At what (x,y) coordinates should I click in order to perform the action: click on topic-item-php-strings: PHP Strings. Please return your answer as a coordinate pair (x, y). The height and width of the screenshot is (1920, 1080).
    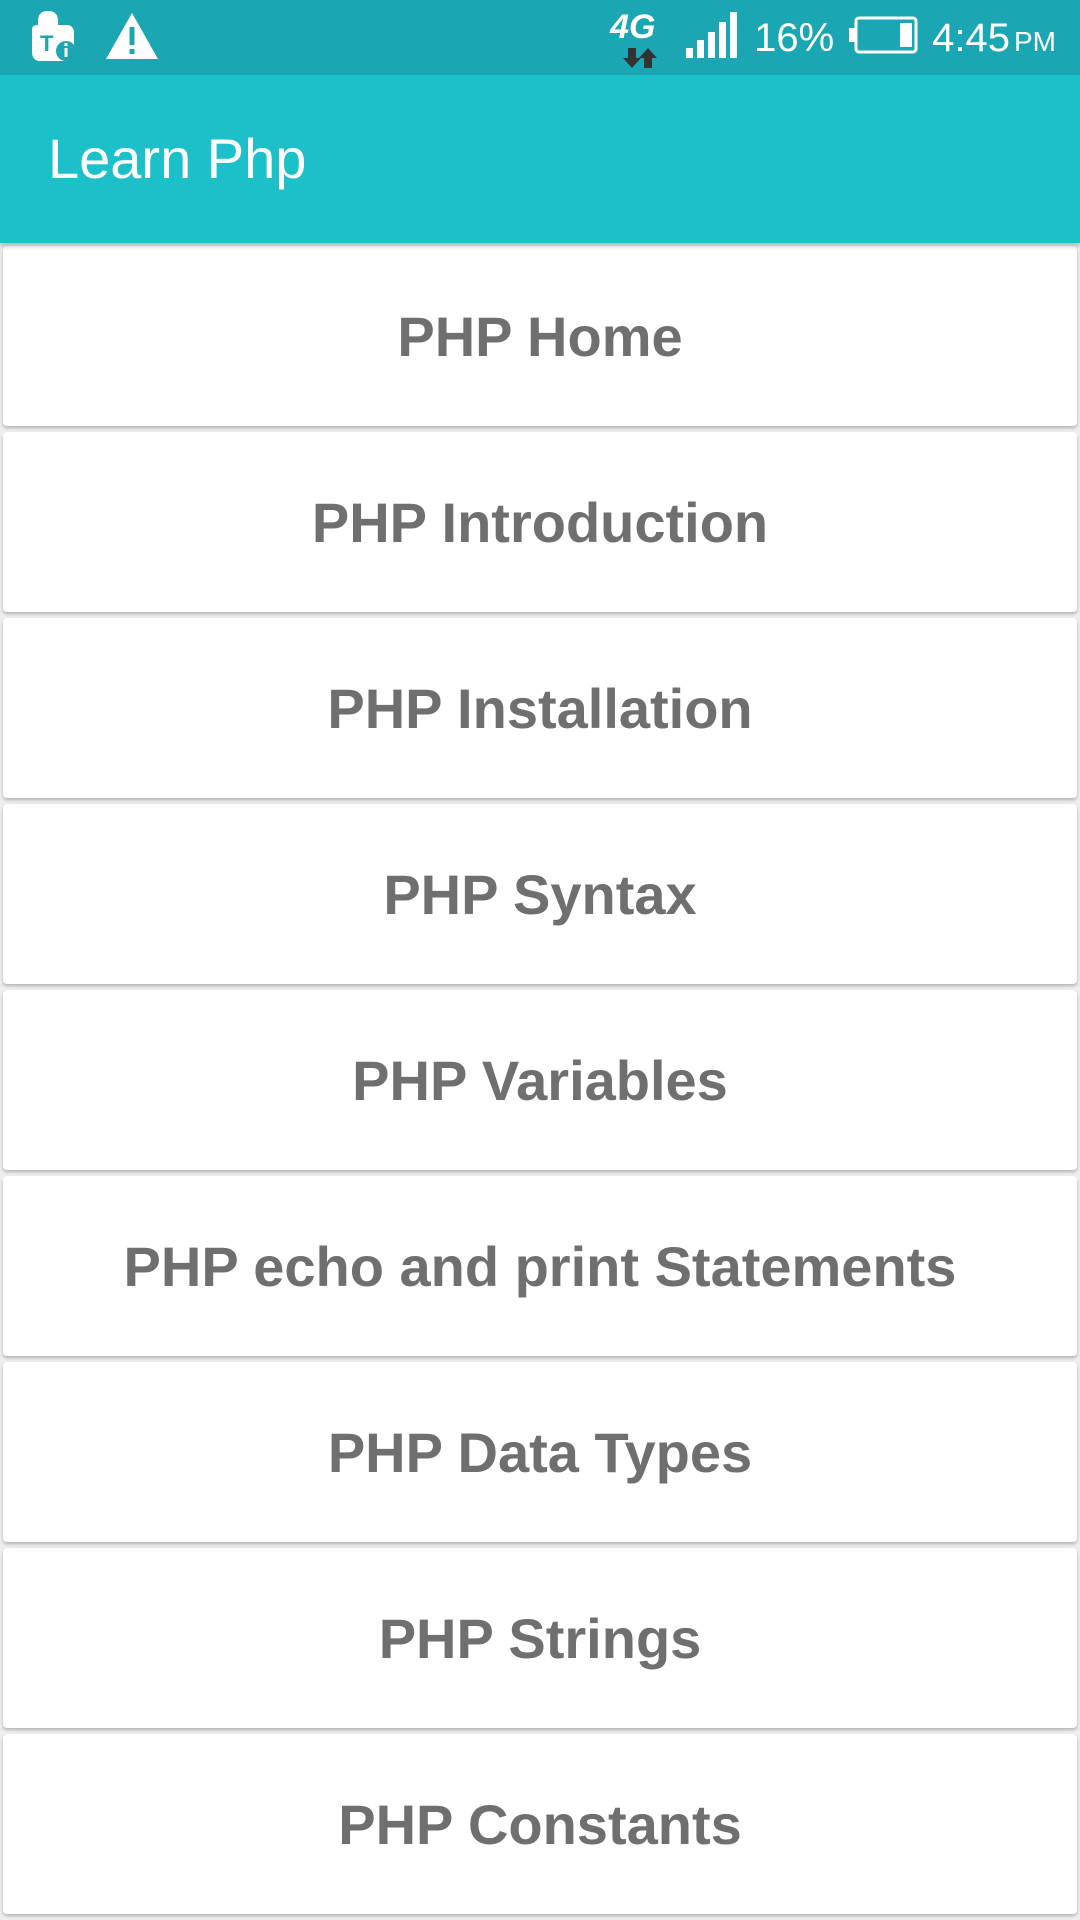
    Looking at the image, I should click on (540, 1638).